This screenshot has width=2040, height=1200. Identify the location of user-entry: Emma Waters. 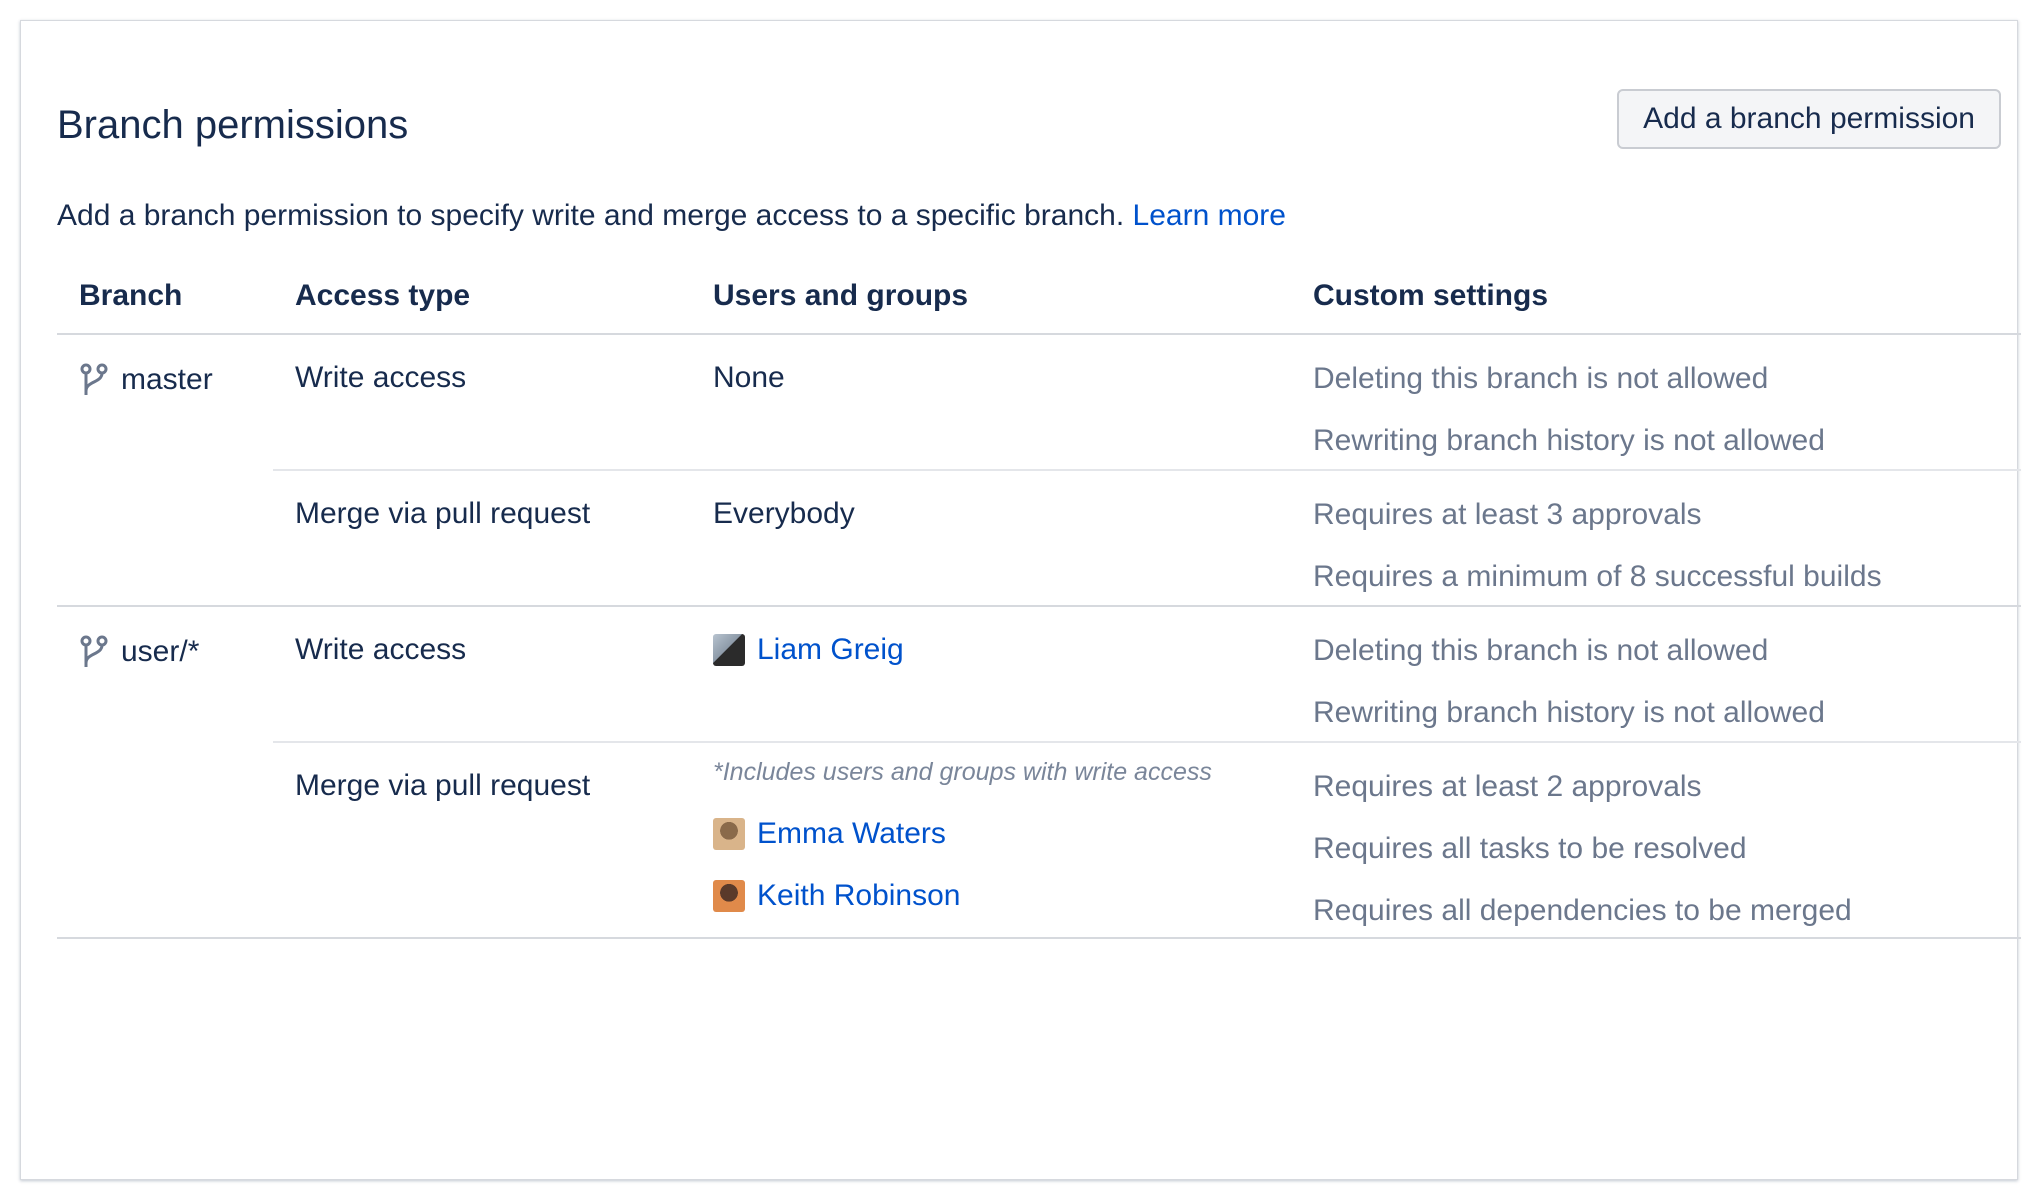
(962, 834).